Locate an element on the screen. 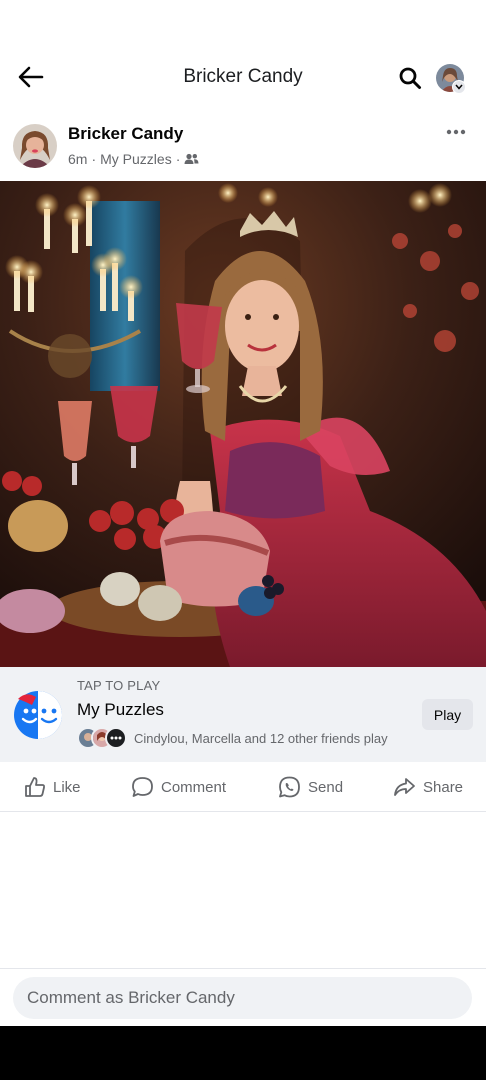  comment-bubble-icon is located at coordinates (142, 787).